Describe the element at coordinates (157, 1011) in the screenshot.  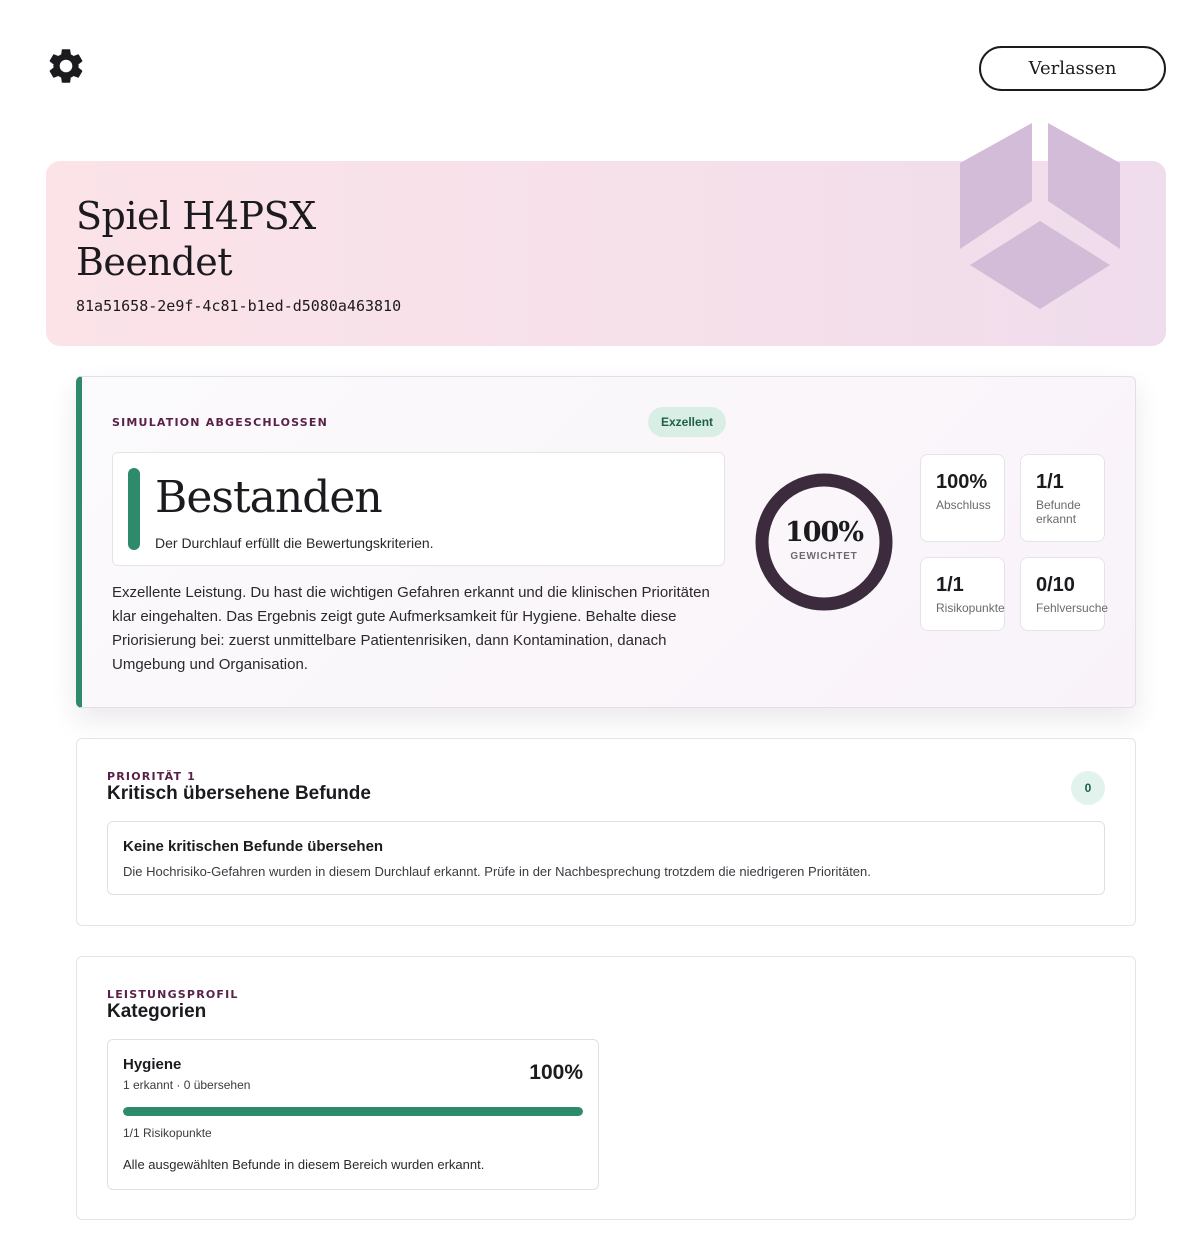
I see `performance-title: Kategorien` at that location.